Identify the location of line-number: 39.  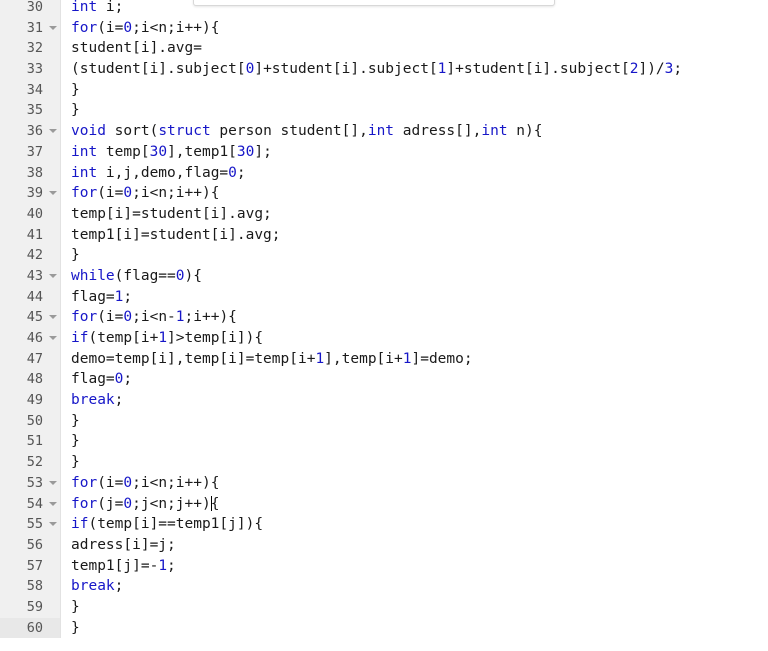
(23, 193).